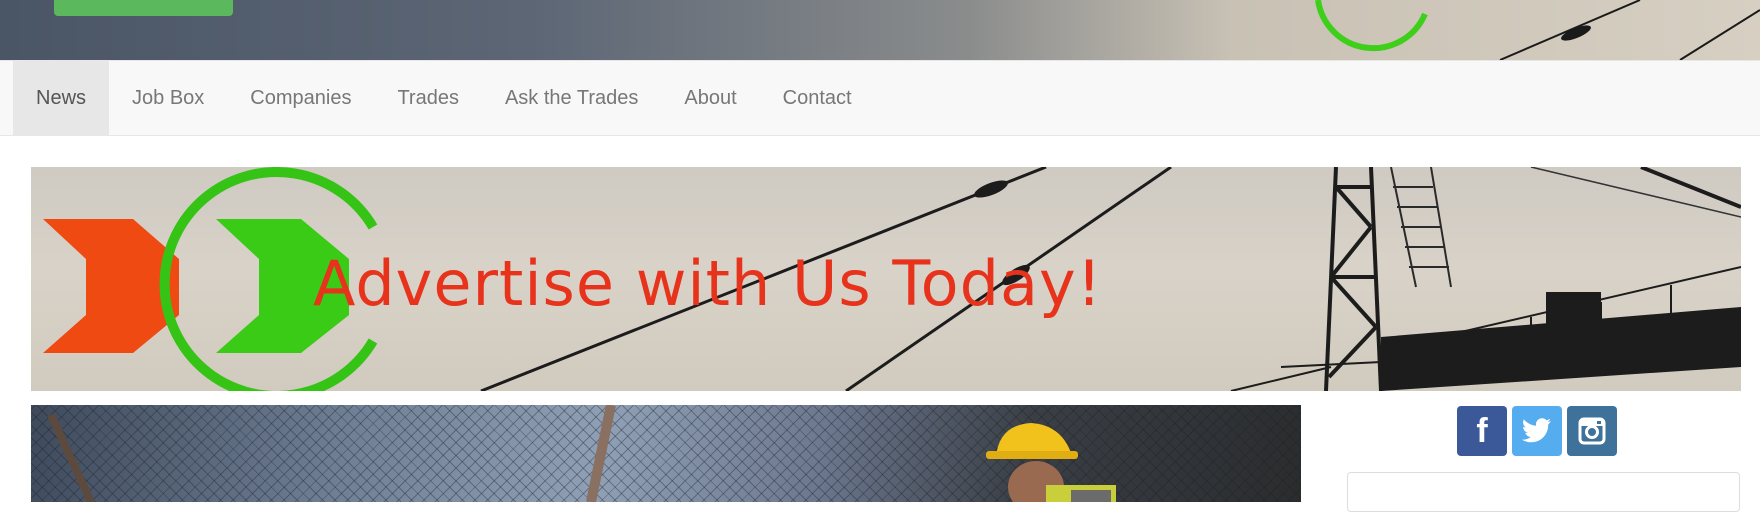 The width and height of the screenshot is (1760, 512). I want to click on sidebar-panel, so click(1543, 492).